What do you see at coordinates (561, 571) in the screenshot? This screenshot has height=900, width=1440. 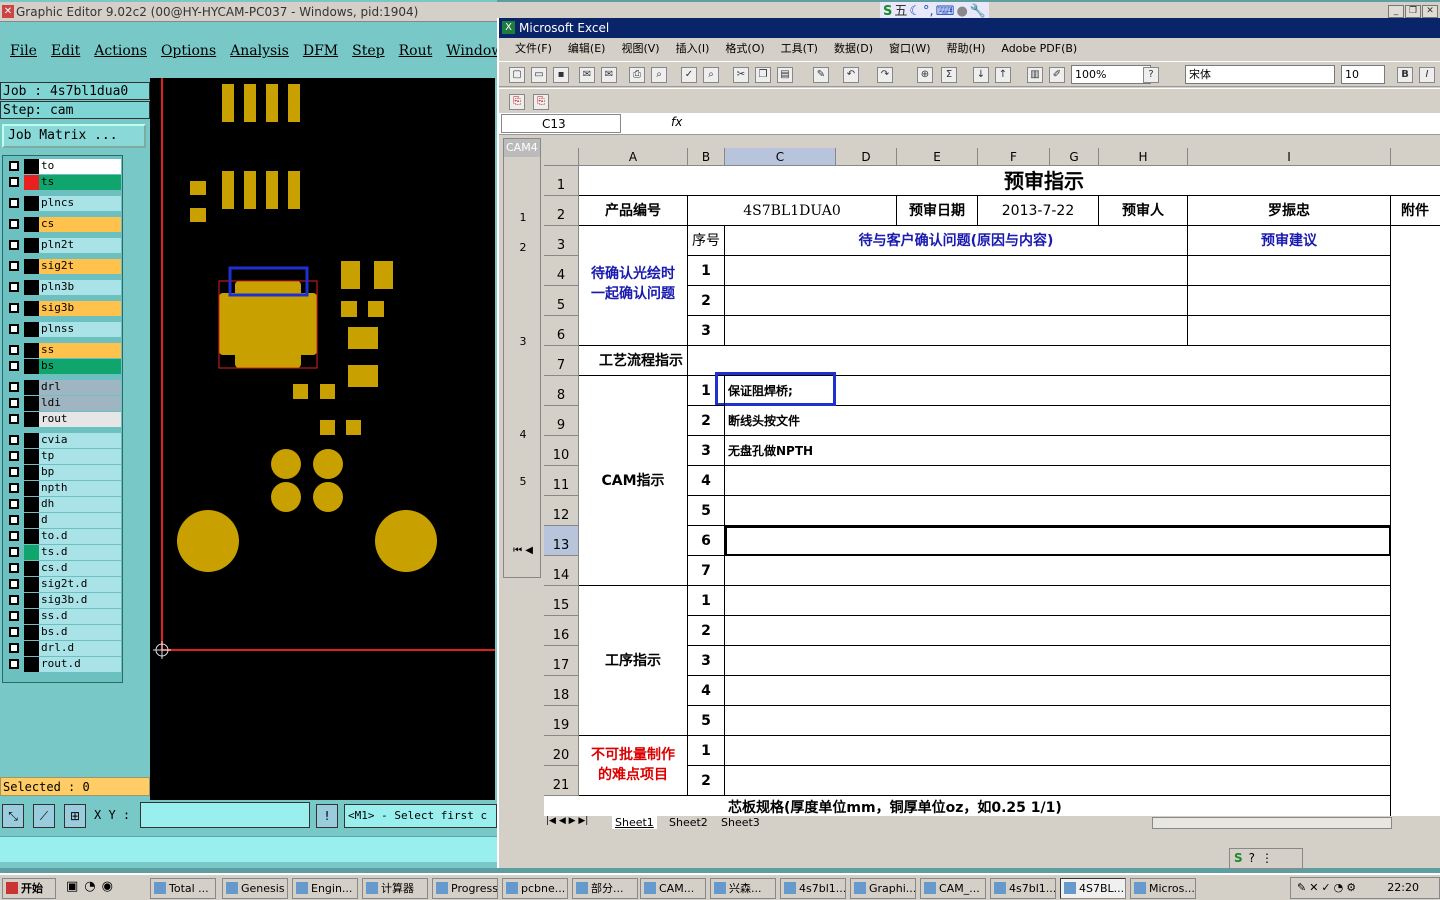 I see `row-header: 14` at bounding box center [561, 571].